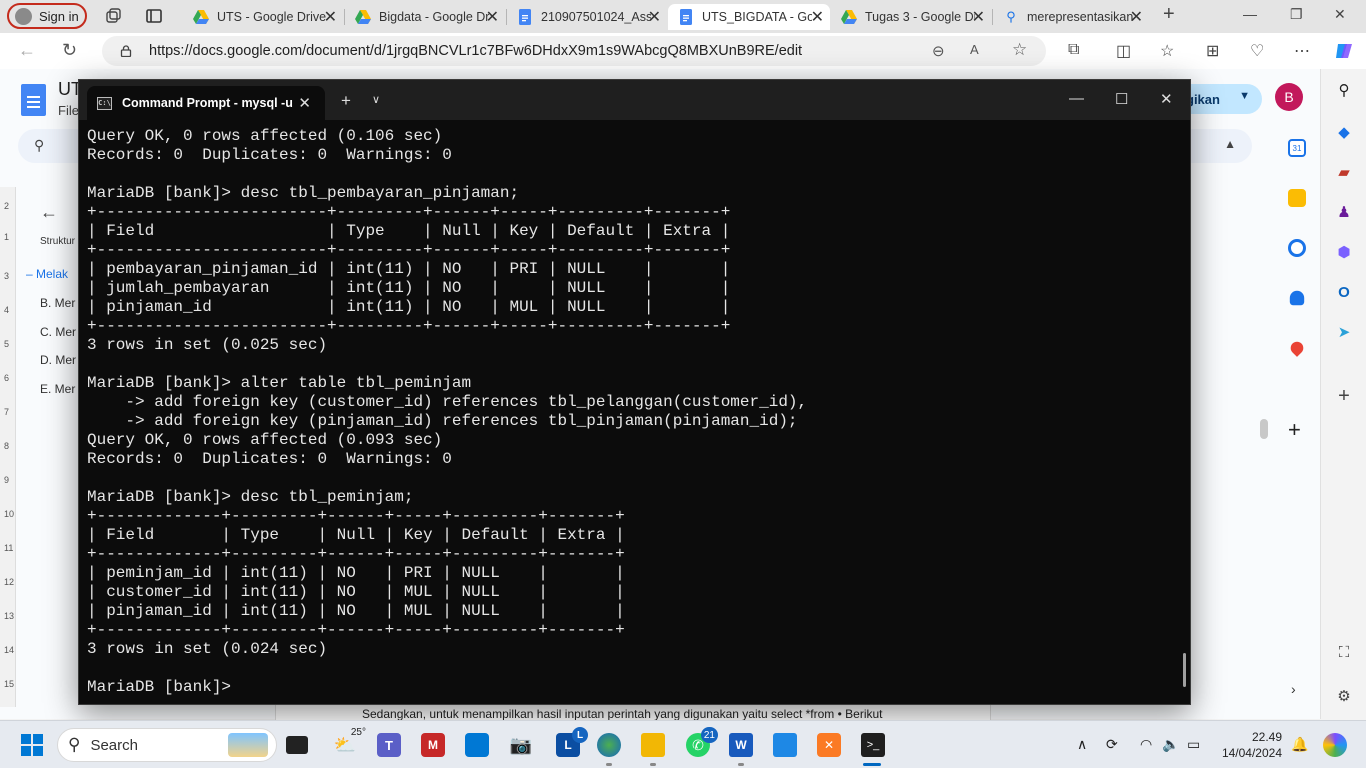  I want to click on teams-icon: T, so click(389, 745).